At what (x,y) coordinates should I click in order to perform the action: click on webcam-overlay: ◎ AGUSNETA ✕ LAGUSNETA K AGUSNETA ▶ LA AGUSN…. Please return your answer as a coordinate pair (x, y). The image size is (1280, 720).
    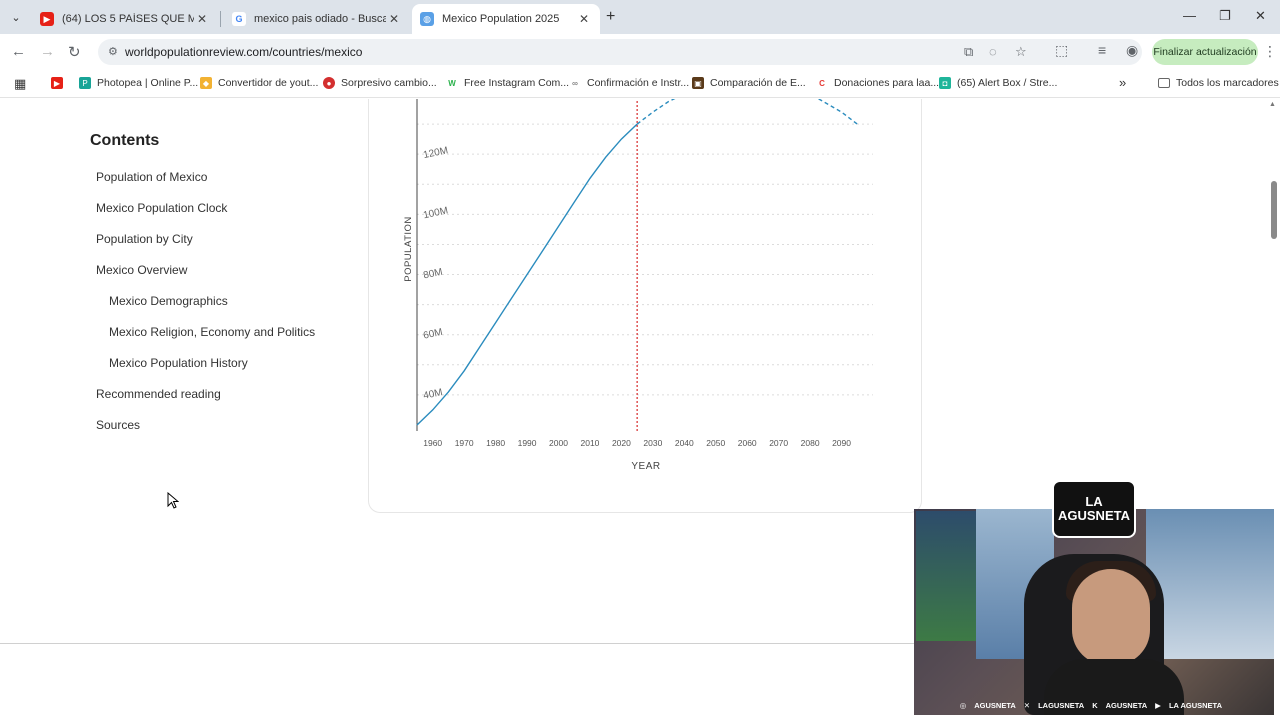
    Looking at the image, I should click on (1094, 612).